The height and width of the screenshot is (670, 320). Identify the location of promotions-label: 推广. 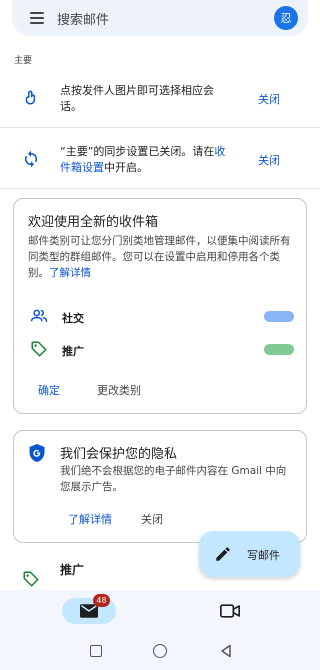
(72, 570).